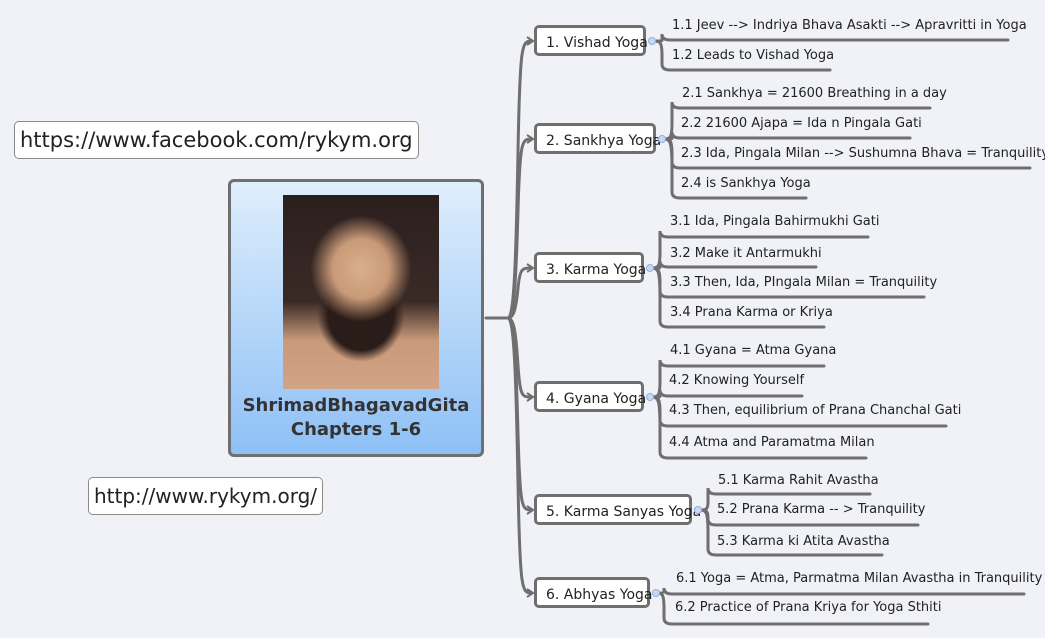 This screenshot has width=1045, height=638. I want to click on topic-abhyas-yoga: 6. Abhyas Yoga, so click(593, 592).